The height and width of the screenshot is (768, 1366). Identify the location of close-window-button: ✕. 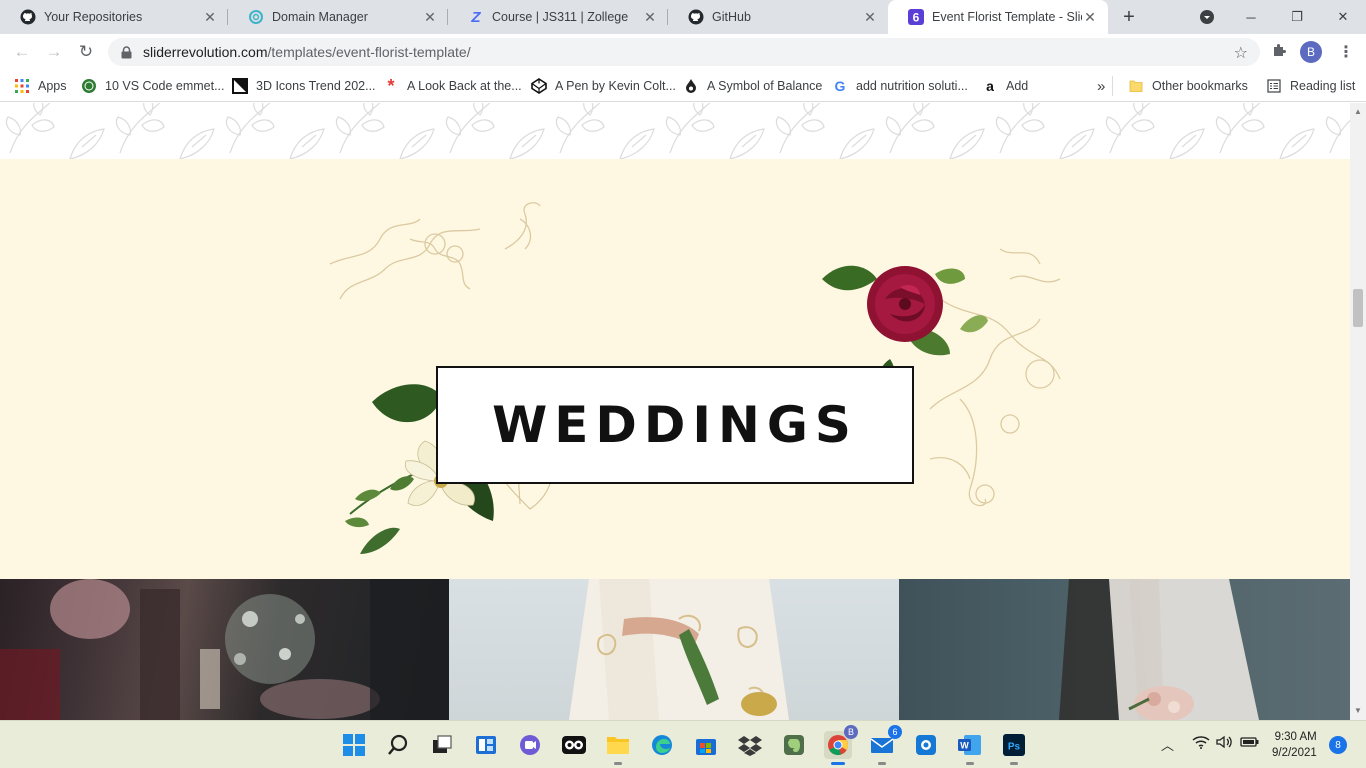
(1343, 17).